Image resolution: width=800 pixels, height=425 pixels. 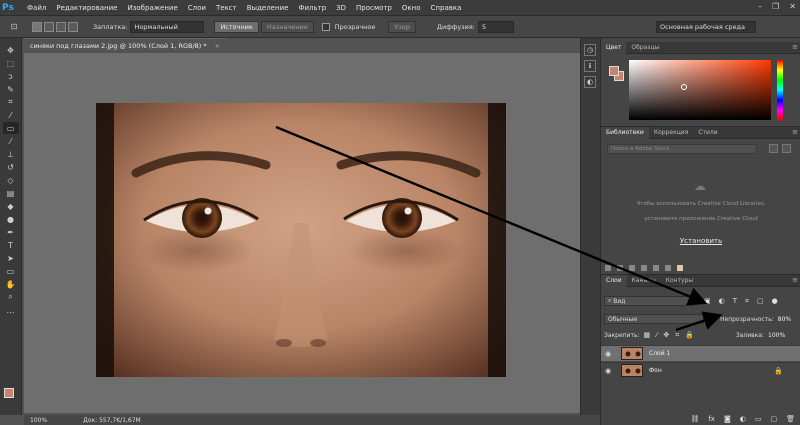 What do you see at coordinates (790, 419) in the screenshot?
I see `delete-layer-icon: 🗑` at bounding box center [790, 419].